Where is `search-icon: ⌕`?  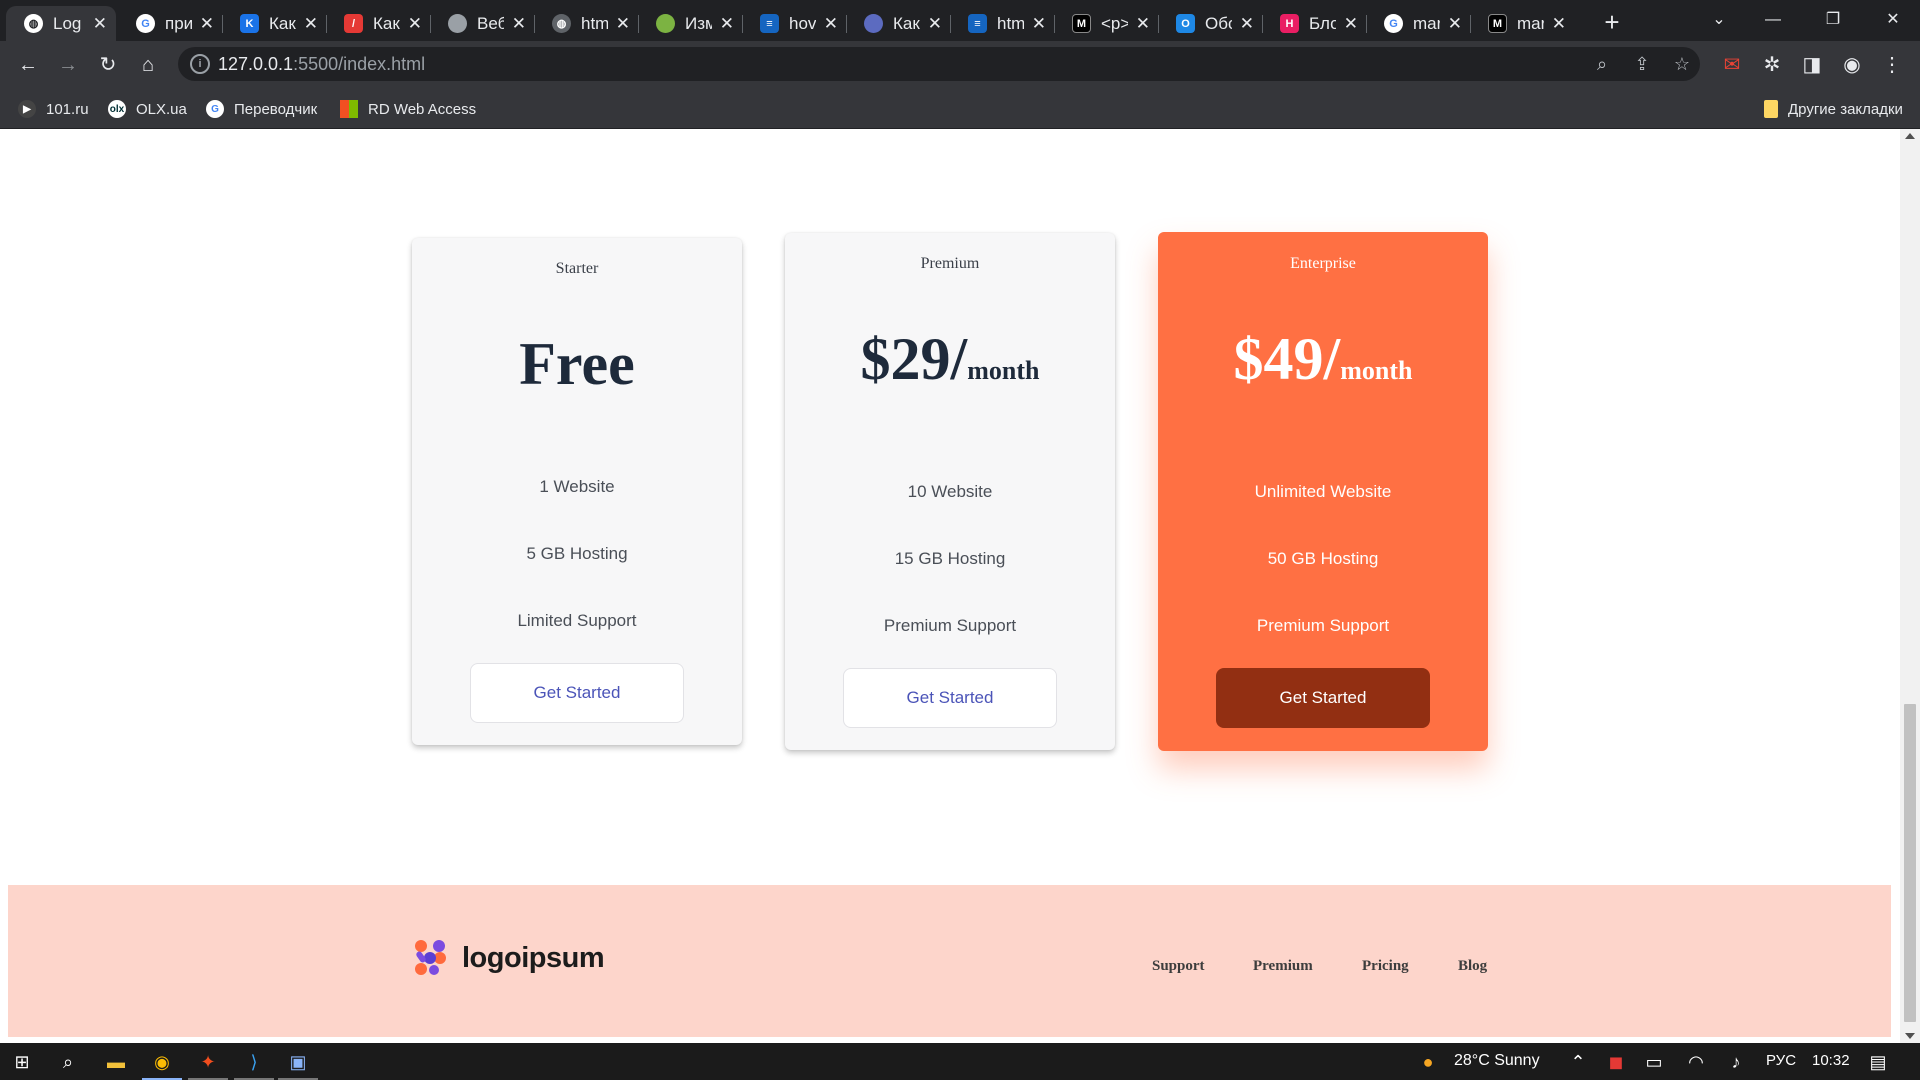 search-icon: ⌕ is located at coordinates (68, 1062).